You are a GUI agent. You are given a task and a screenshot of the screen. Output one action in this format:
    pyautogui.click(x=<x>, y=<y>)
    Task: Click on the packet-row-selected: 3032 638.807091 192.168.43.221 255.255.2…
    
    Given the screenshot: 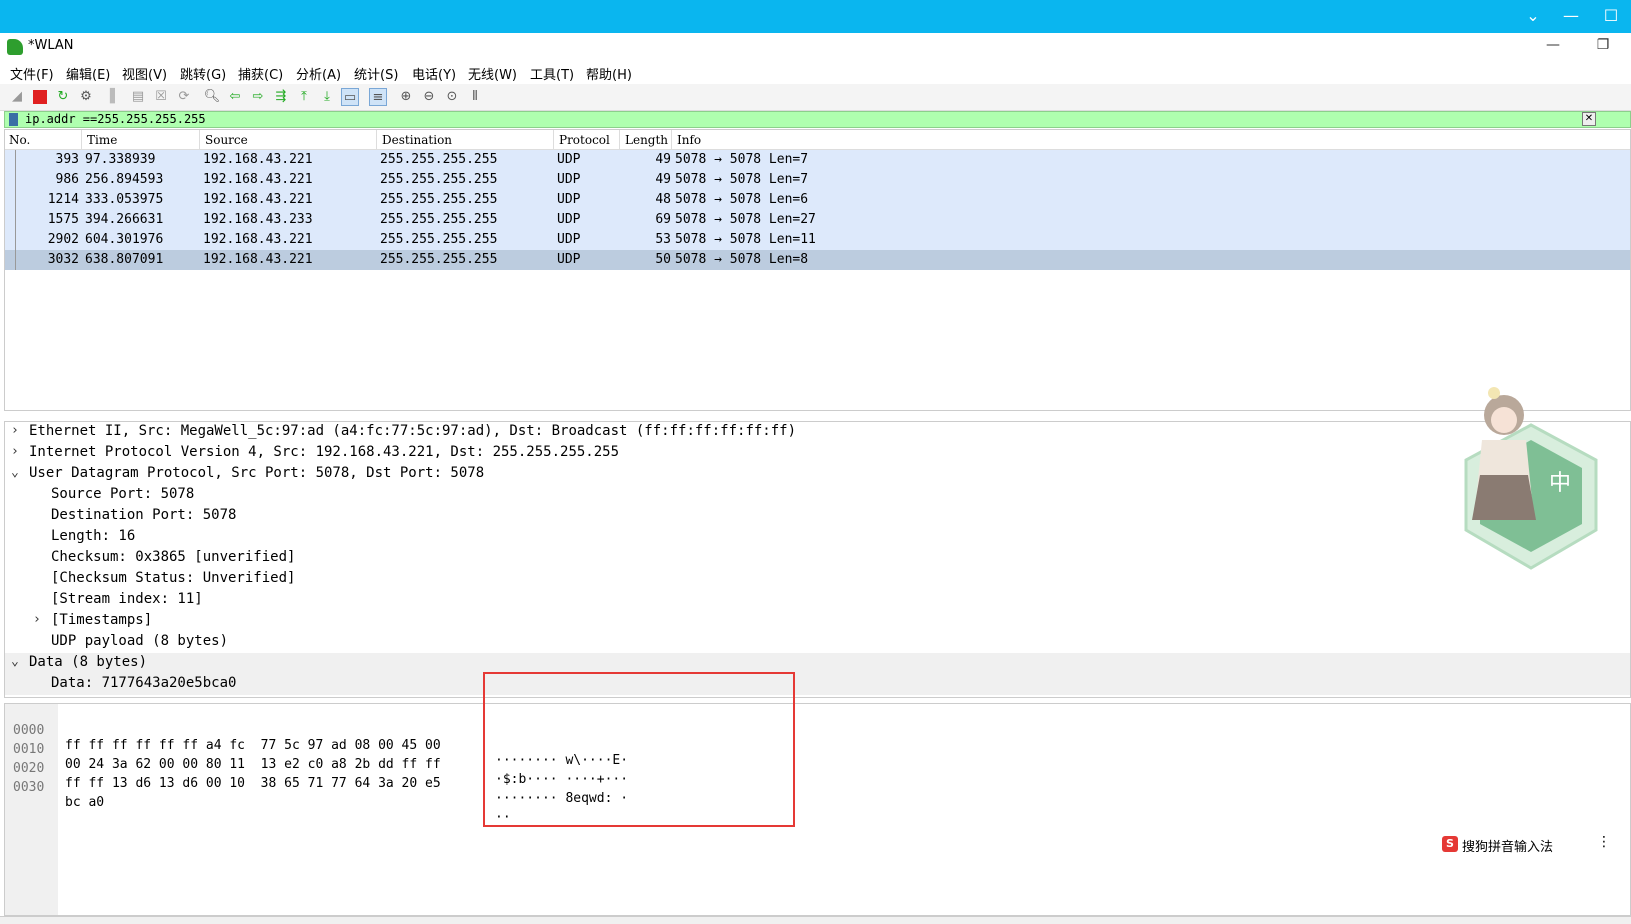 What is the action you would take?
    pyautogui.click(x=817, y=260)
    